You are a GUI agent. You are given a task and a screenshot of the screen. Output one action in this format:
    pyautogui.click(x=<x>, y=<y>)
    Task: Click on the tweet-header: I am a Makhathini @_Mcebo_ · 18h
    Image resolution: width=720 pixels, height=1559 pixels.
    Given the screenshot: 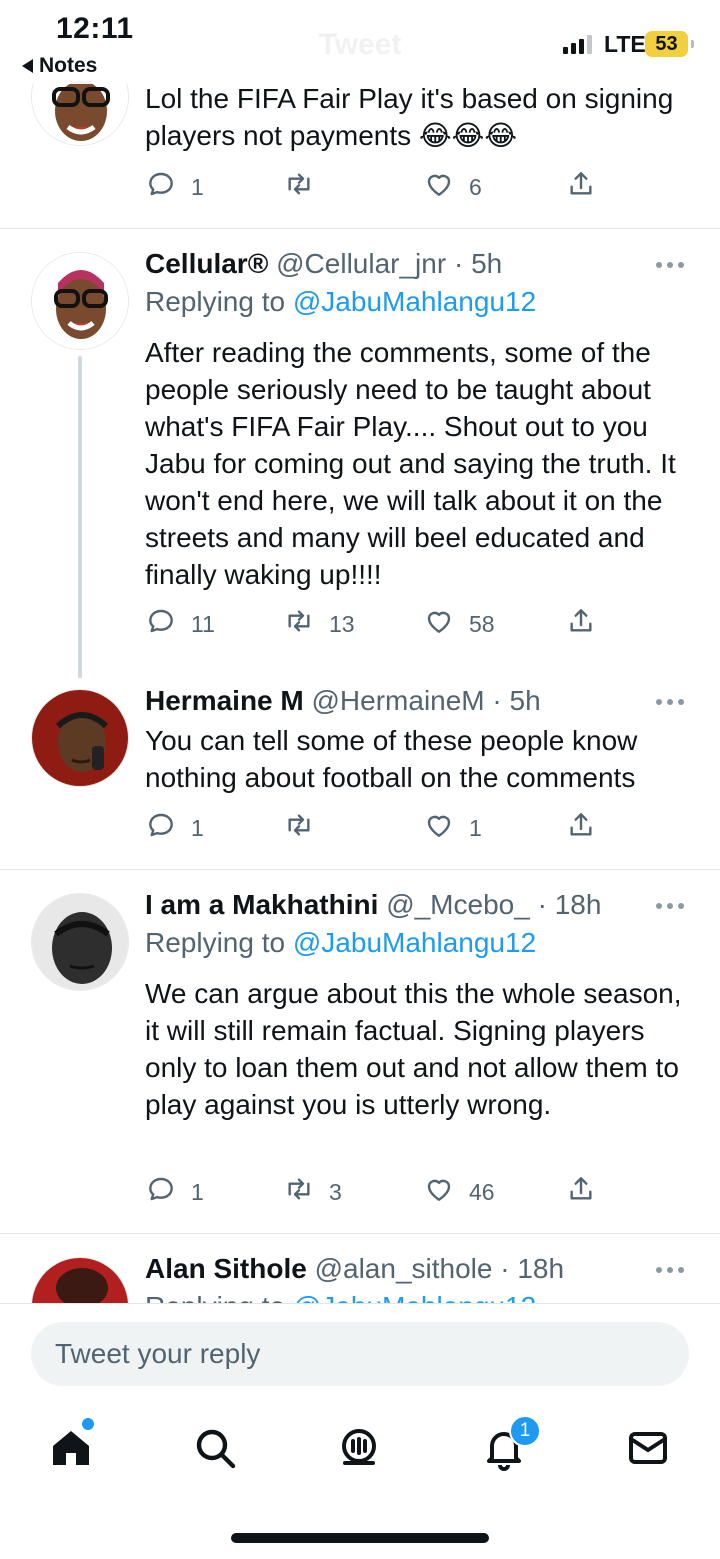 What is the action you would take?
    pyautogui.click(x=373, y=904)
    